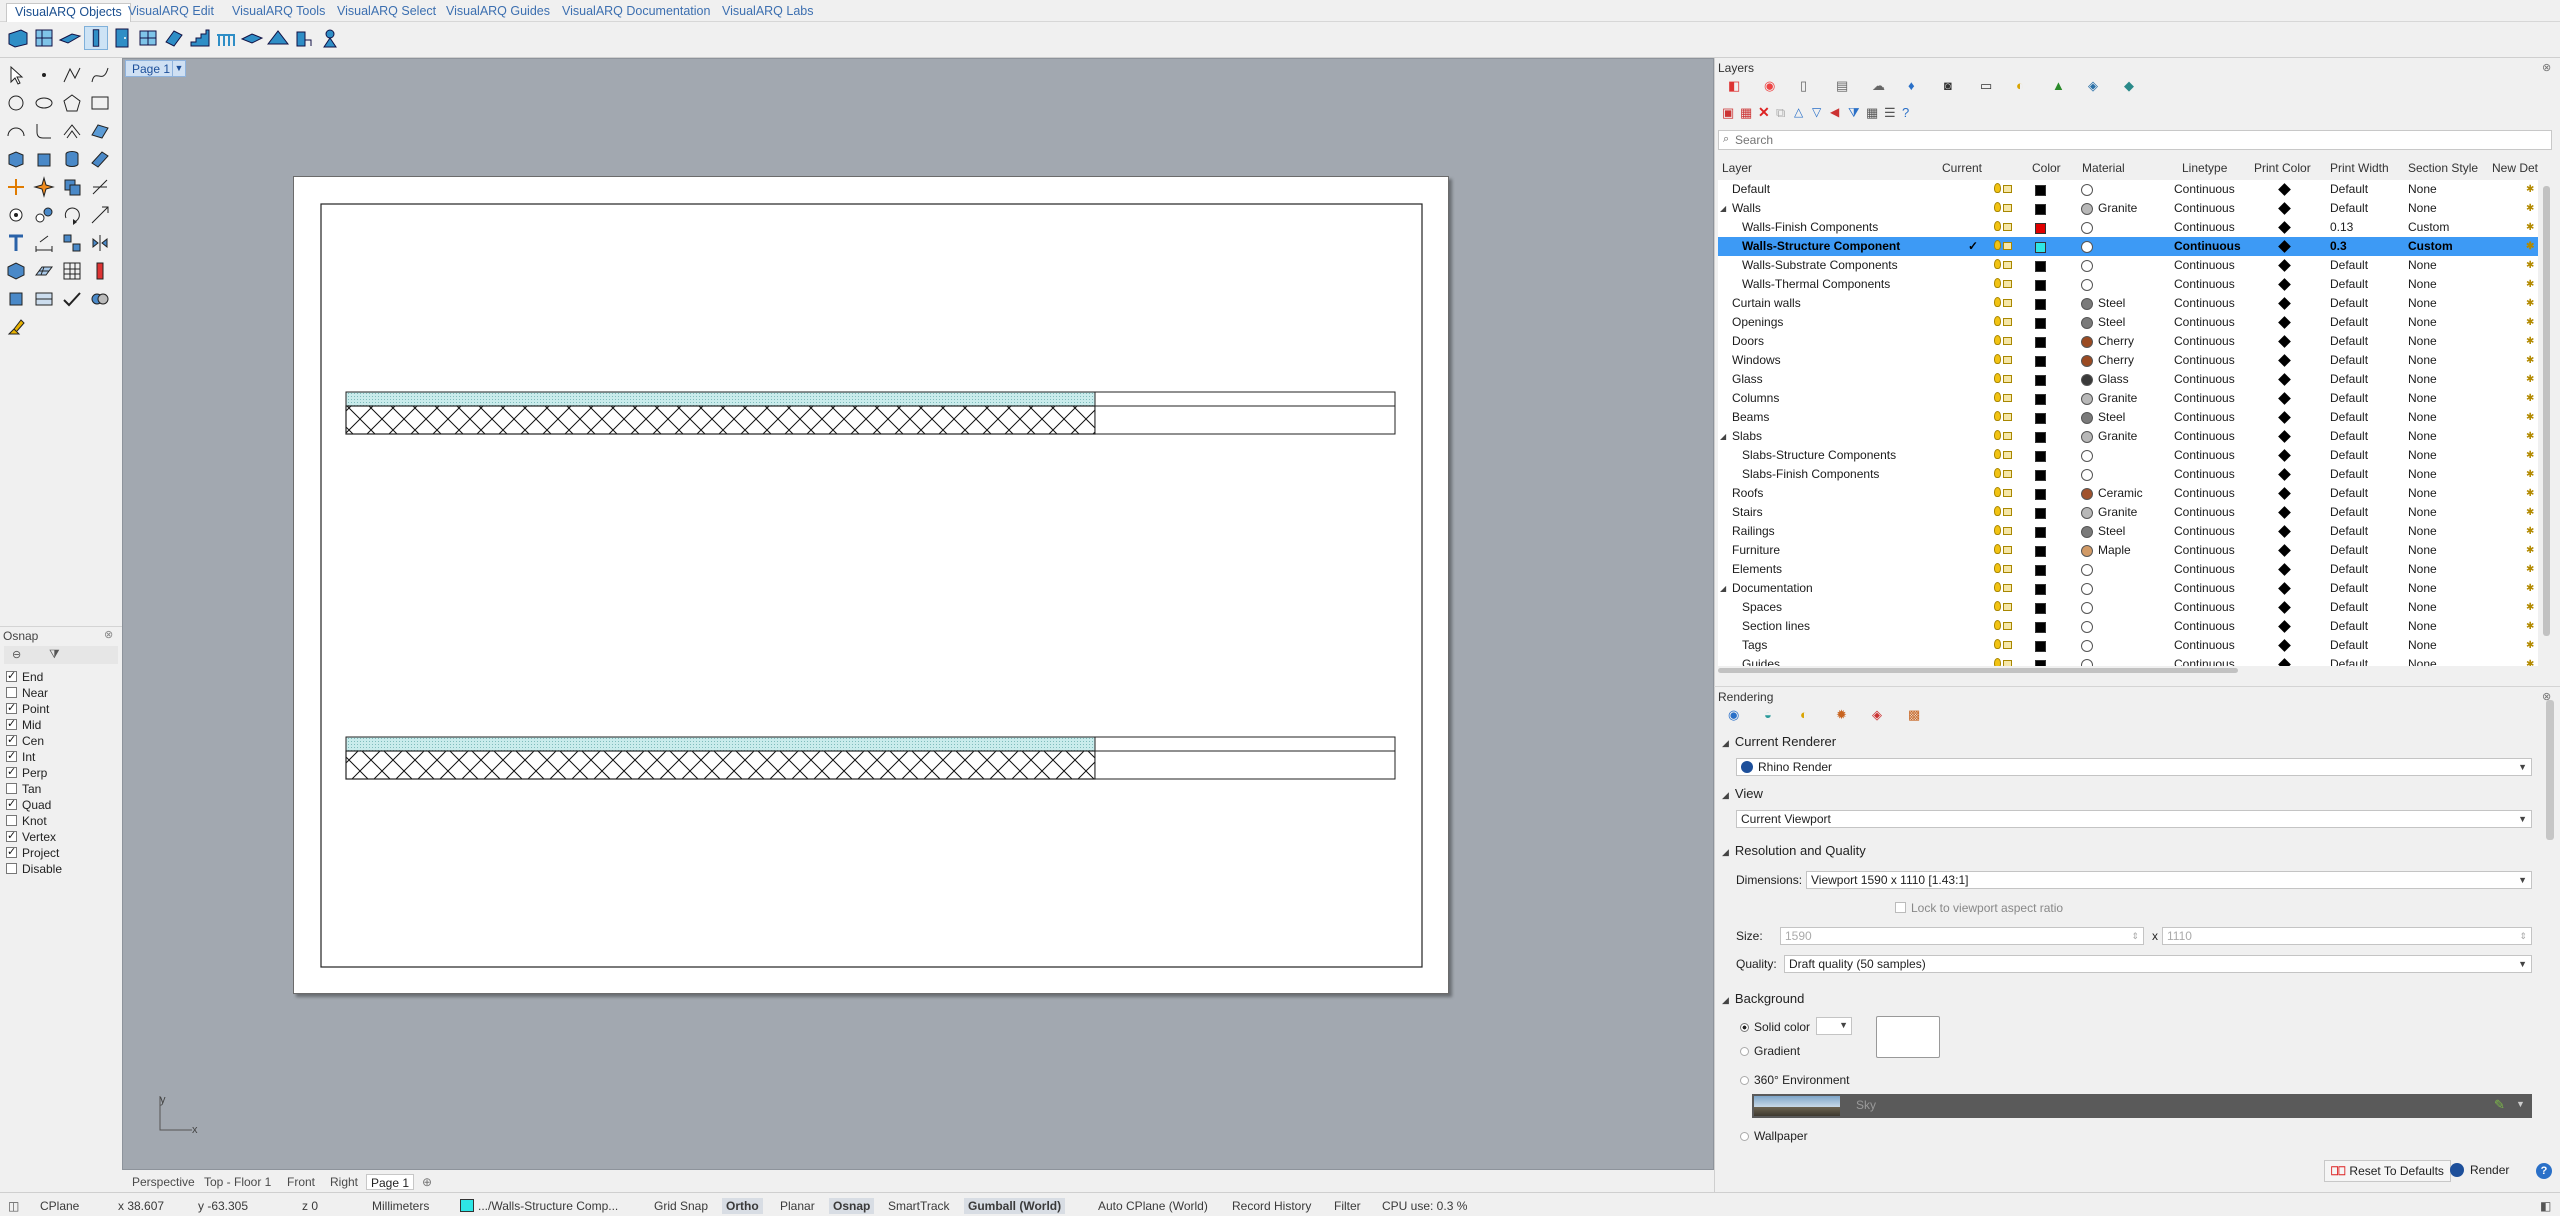  I want to click on vaobjects-tab-icon: ▲, so click(2060, 86).